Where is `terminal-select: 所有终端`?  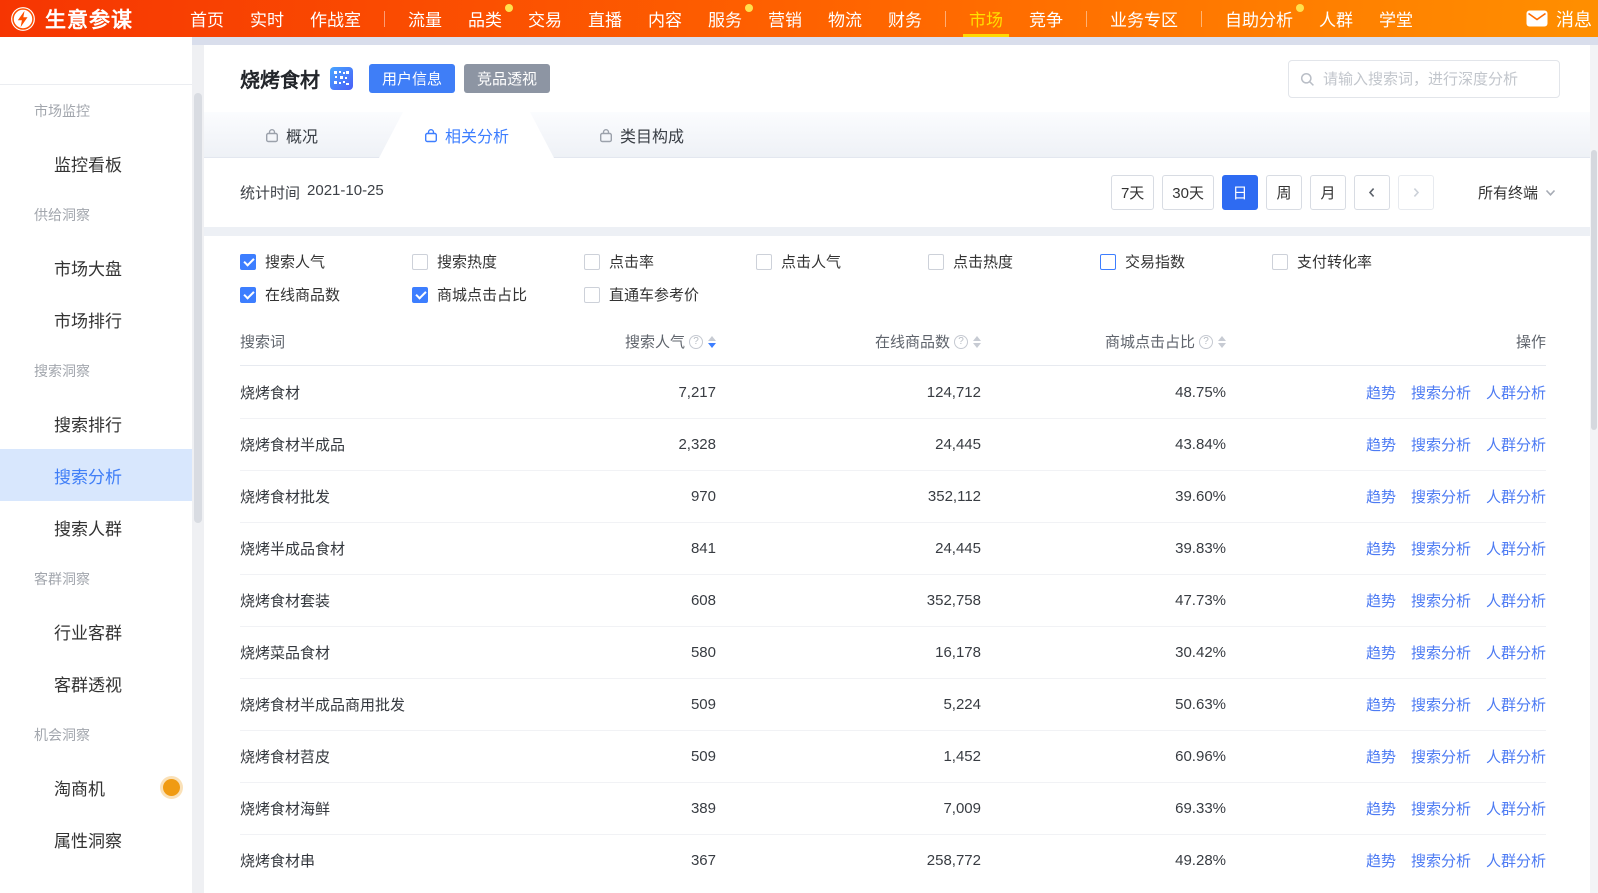
terminal-select: 所有终端 is located at coordinates (1517, 192).